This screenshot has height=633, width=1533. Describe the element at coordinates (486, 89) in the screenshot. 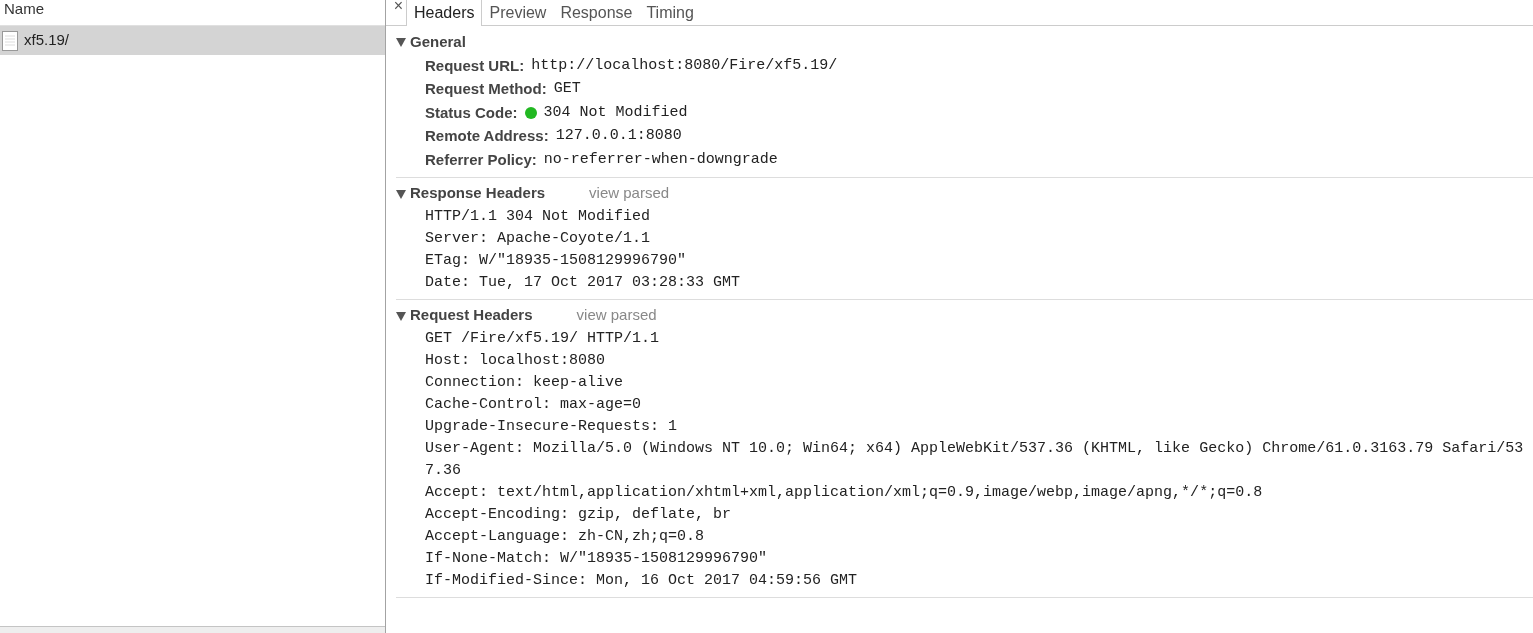

I see `header-name: Request Method:` at that location.